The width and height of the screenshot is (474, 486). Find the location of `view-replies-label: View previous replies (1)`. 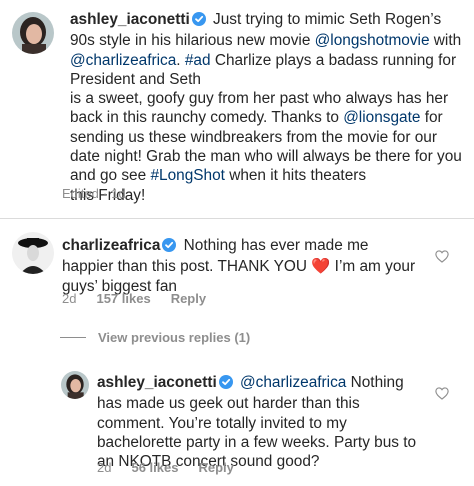

view-replies-label: View previous replies (1) is located at coordinates (174, 337).